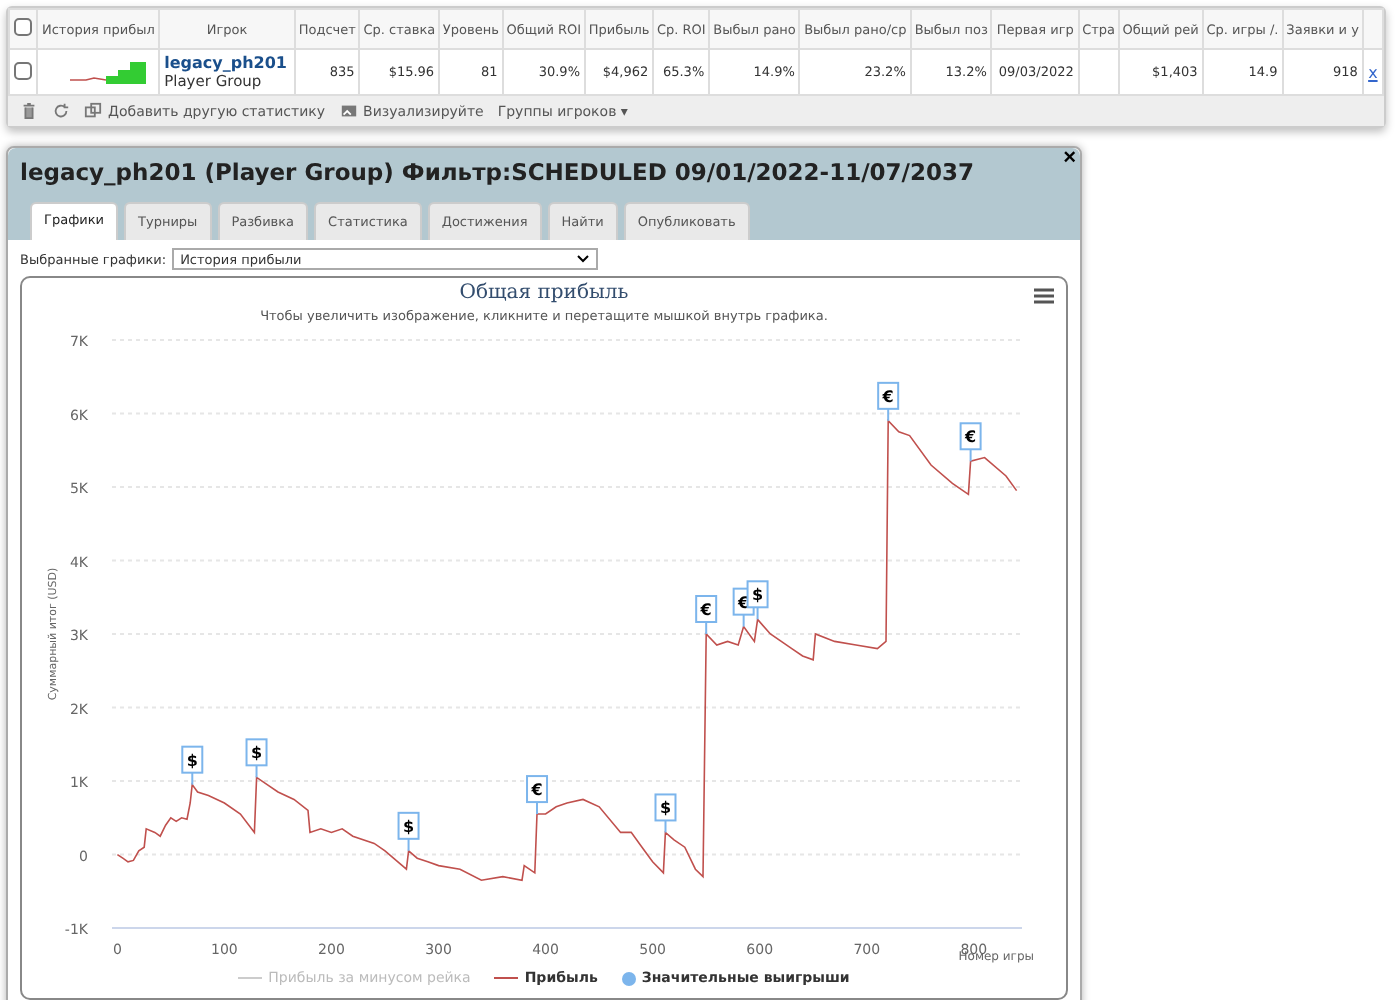 Image resolution: width=1400 pixels, height=1000 pixels. What do you see at coordinates (628, 978) in the screenshot?
I see `dot-icon` at bounding box center [628, 978].